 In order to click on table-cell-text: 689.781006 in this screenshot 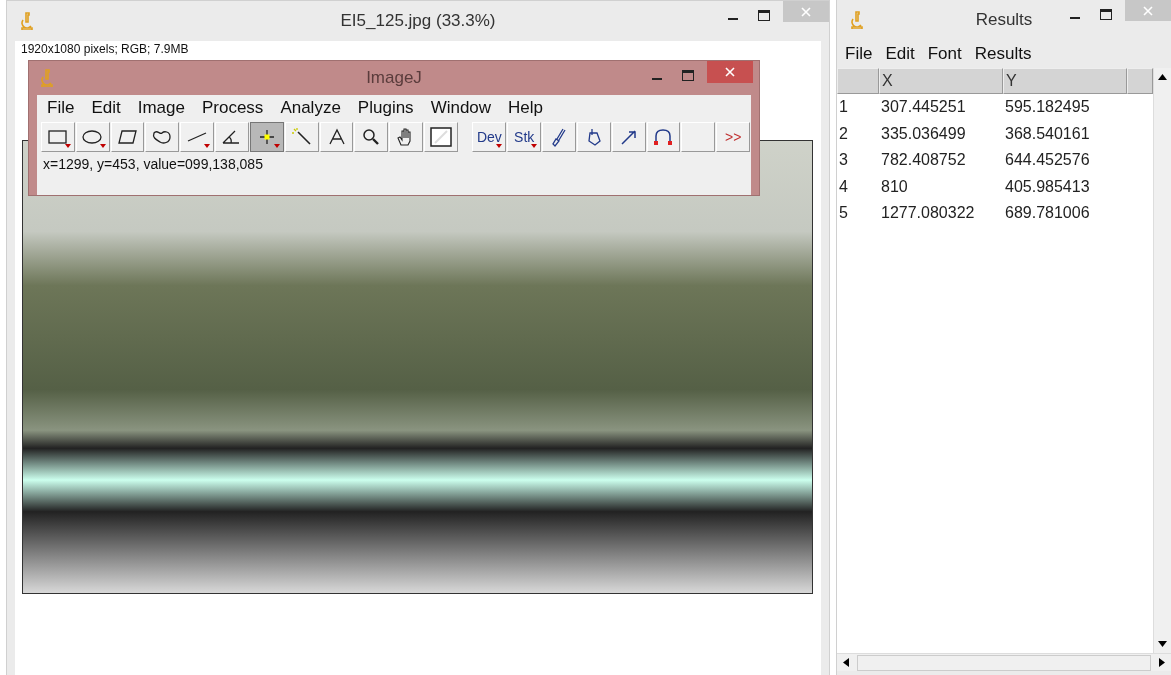, I will do `click(1047, 213)`.